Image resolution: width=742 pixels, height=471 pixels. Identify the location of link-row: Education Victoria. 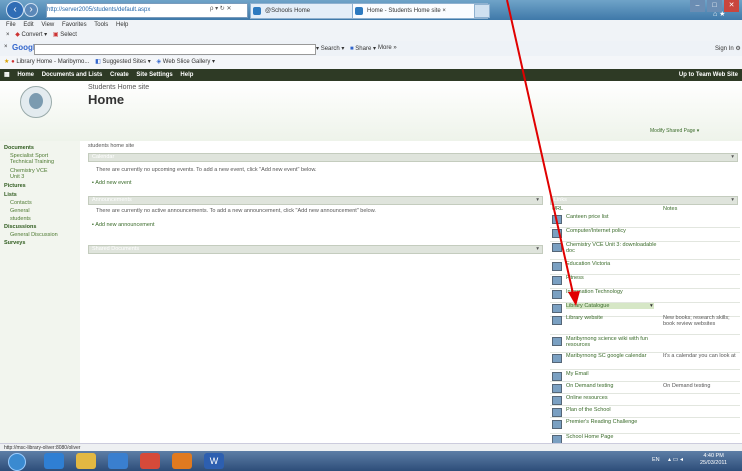
(645, 267).